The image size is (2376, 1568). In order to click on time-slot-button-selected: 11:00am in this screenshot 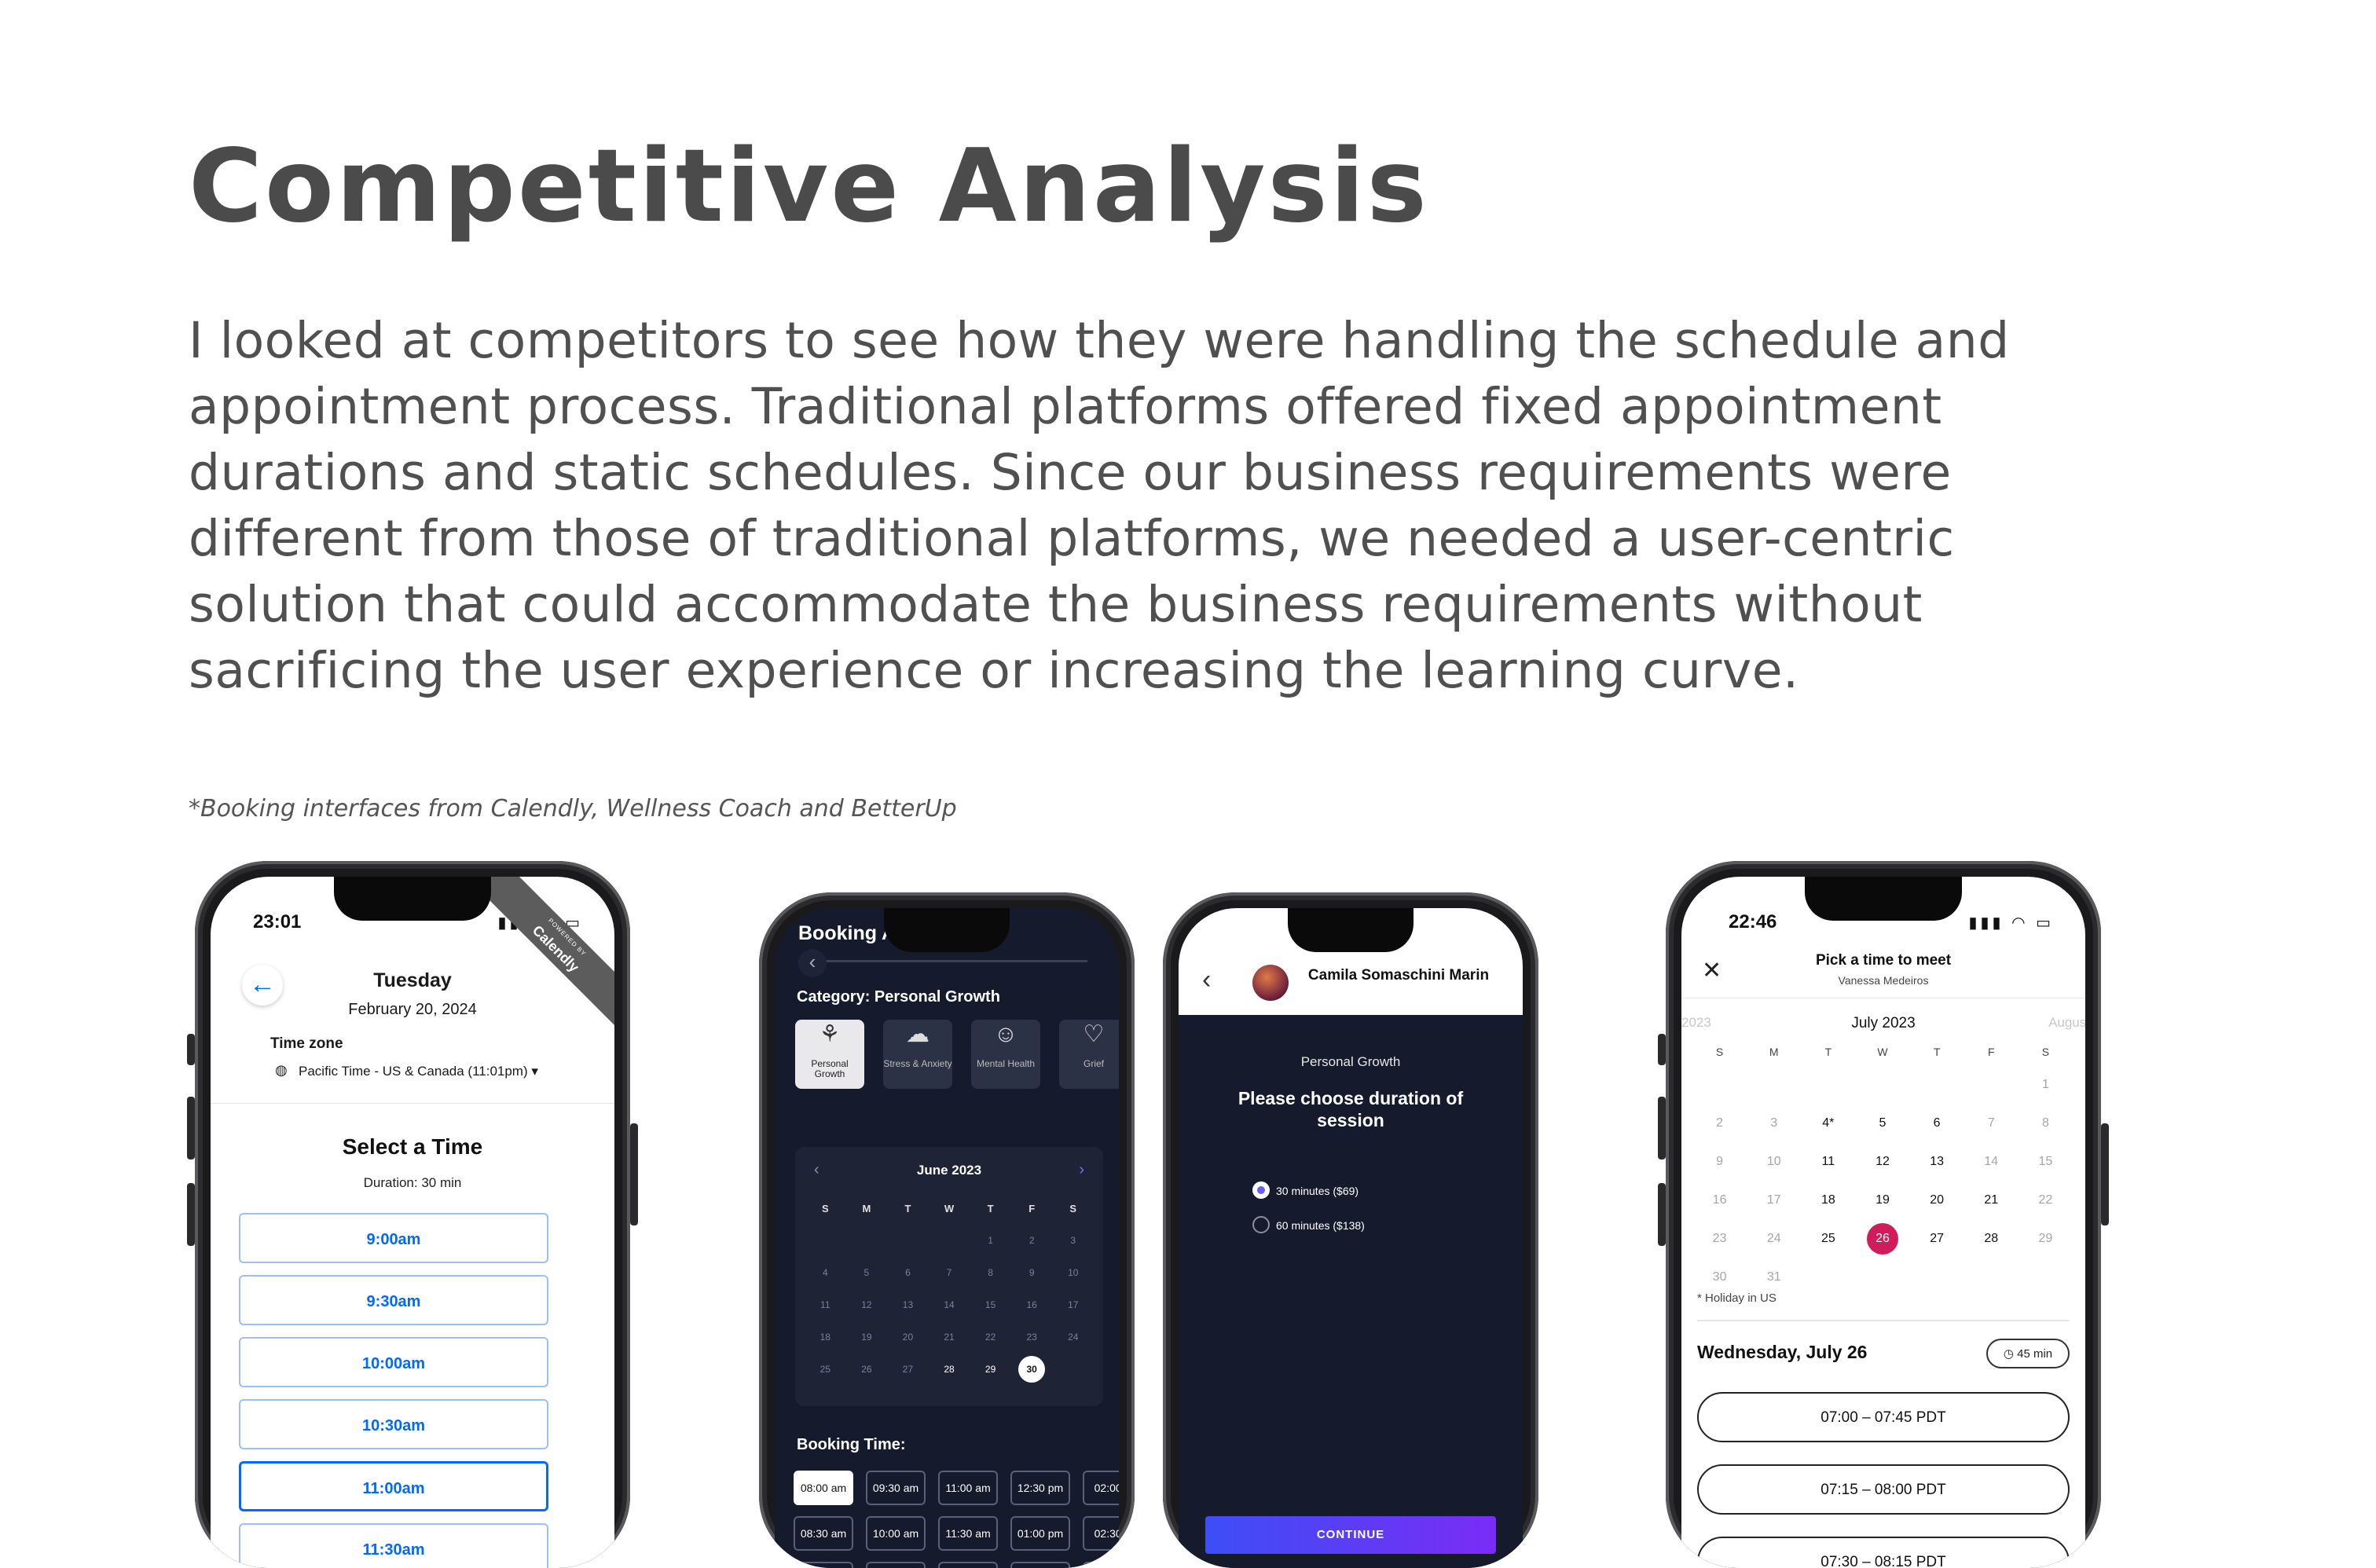, I will do `click(393, 1486)`.